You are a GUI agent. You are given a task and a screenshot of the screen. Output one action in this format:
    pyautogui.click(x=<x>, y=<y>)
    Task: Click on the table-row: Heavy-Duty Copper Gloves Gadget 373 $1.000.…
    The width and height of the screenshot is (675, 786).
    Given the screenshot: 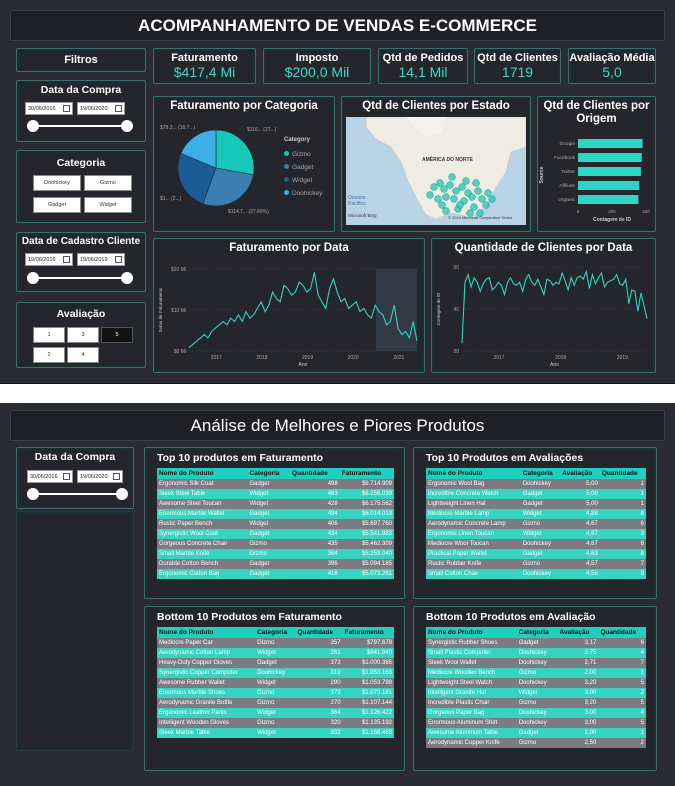 What is the action you would take?
    pyautogui.click(x=275, y=663)
    